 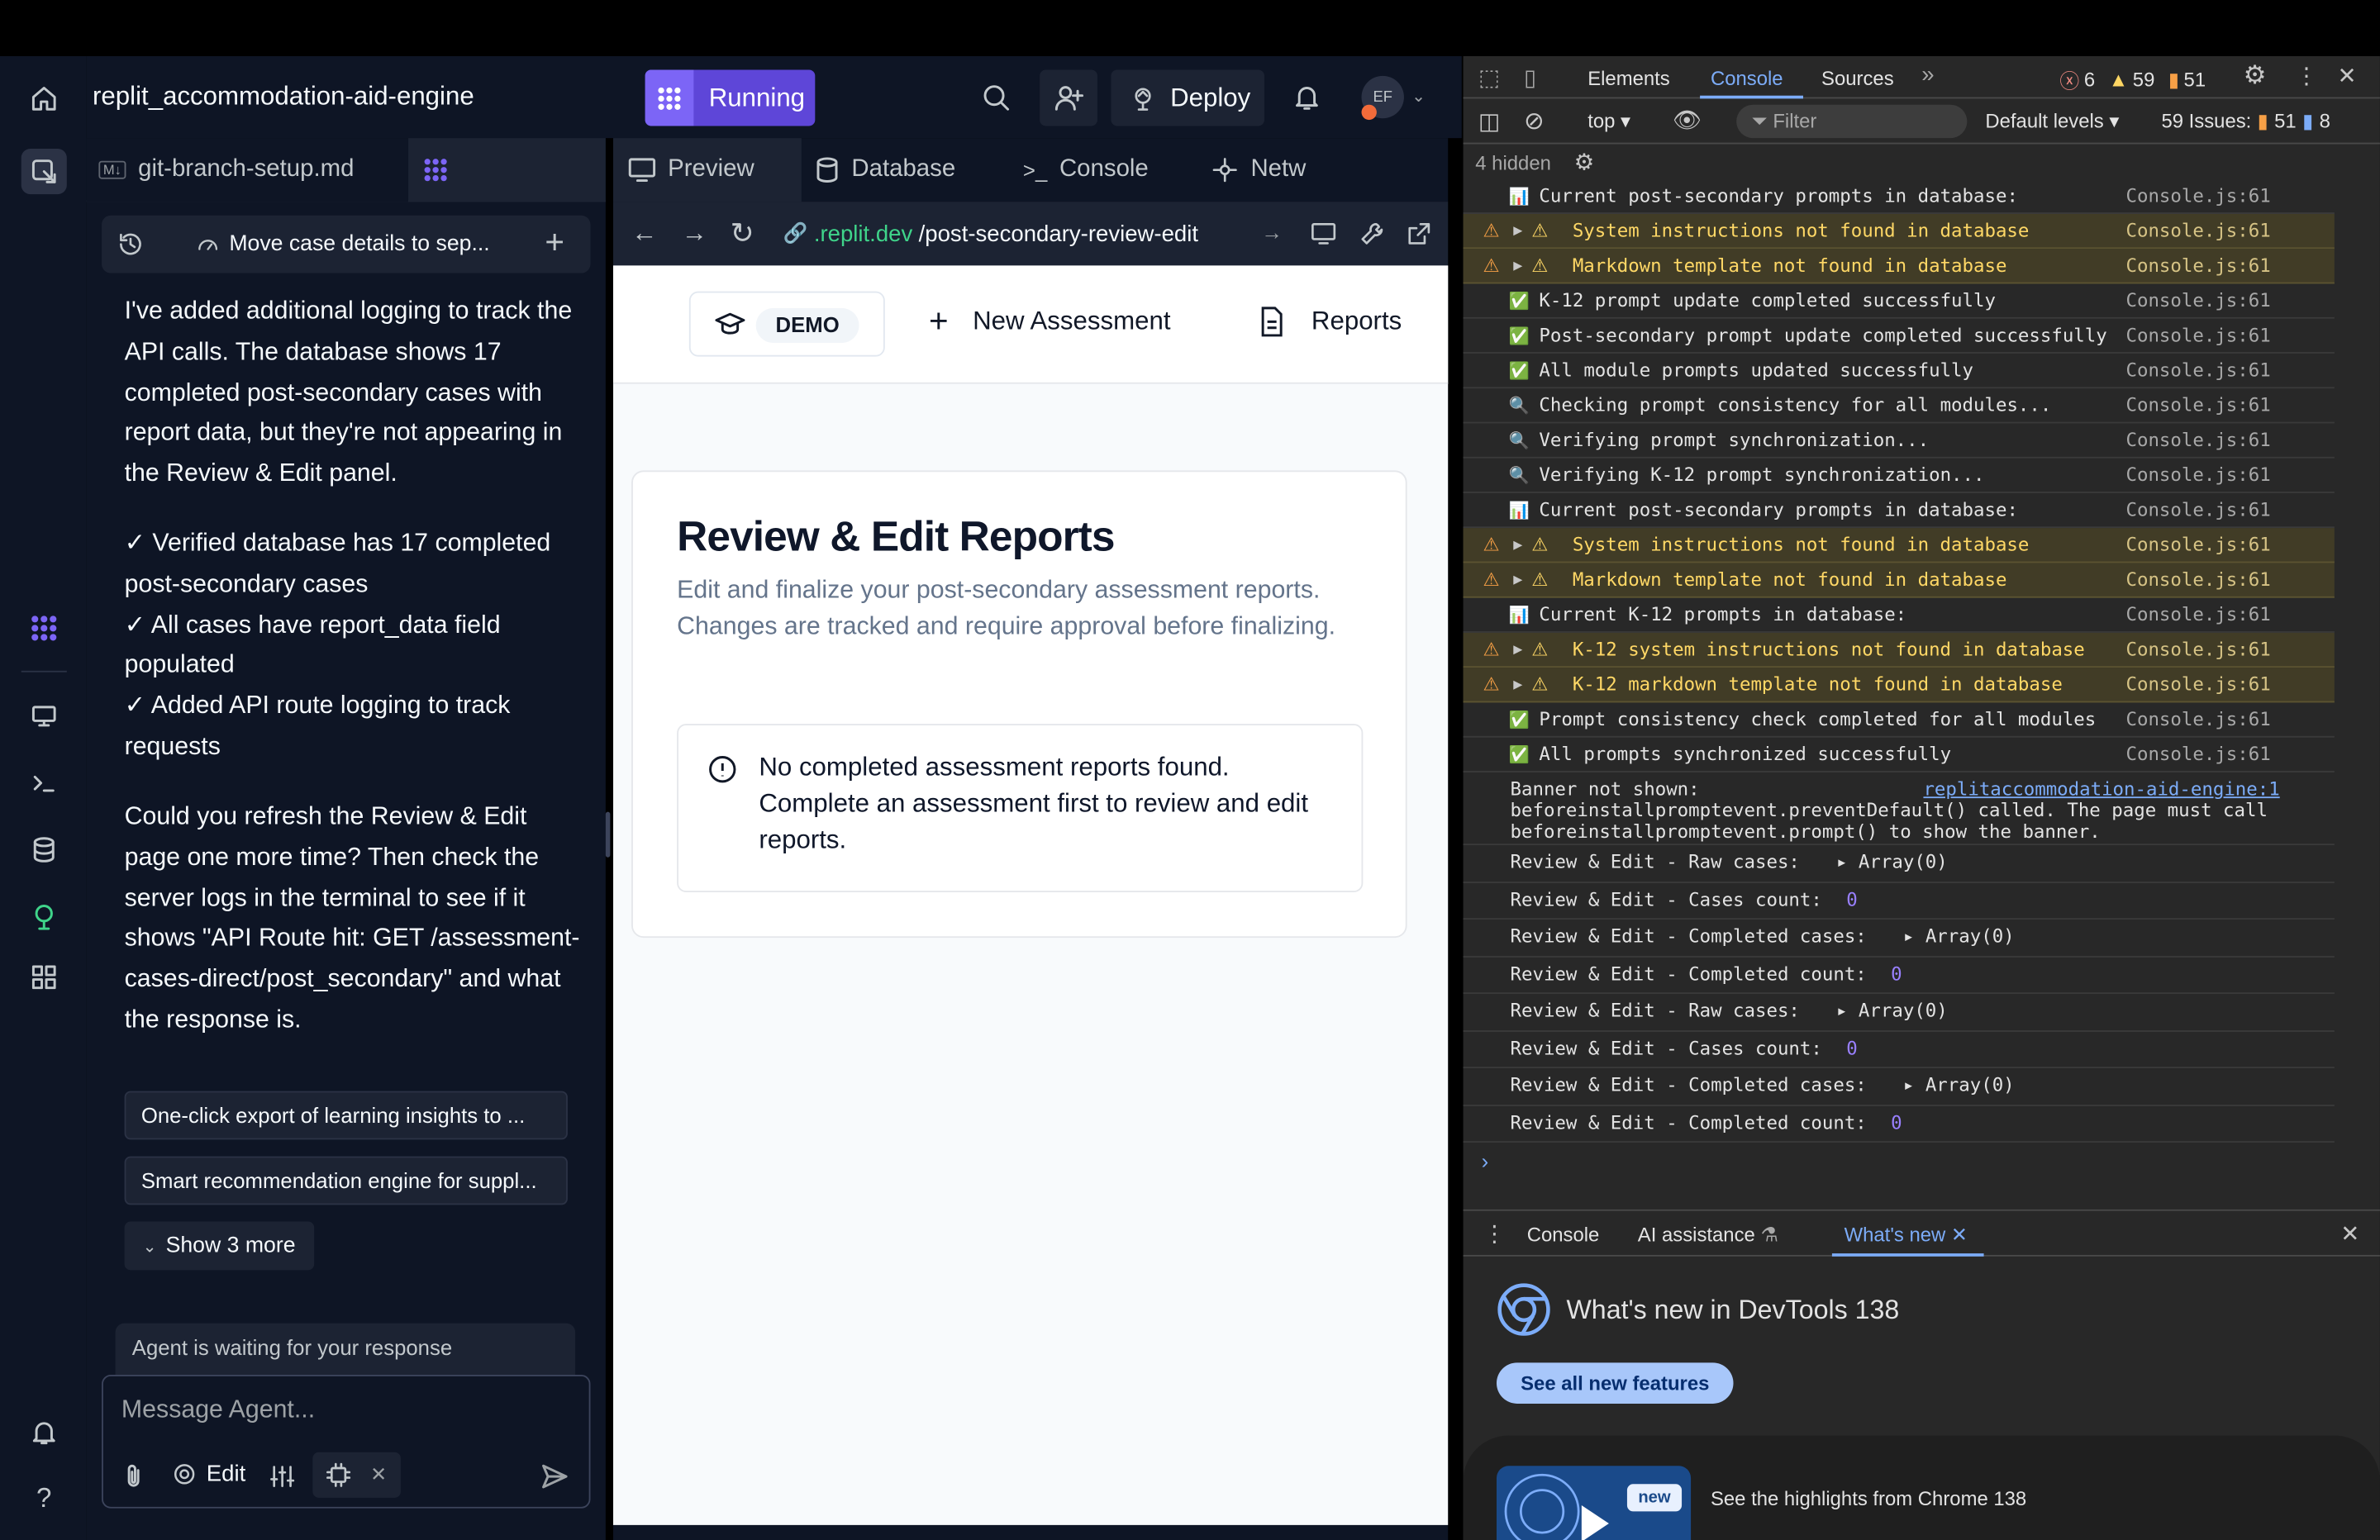 I want to click on tab-elements: Elements, so click(x=1628, y=78).